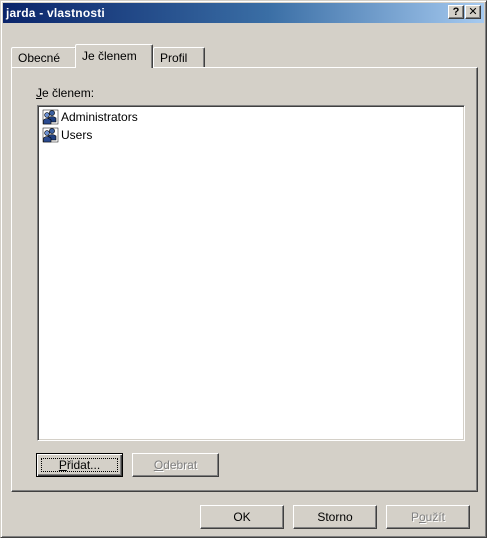 Image resolution: width=487 pixels, height=538 pixels. I want to click on remove-button: Odebrat, so click(175, 465).